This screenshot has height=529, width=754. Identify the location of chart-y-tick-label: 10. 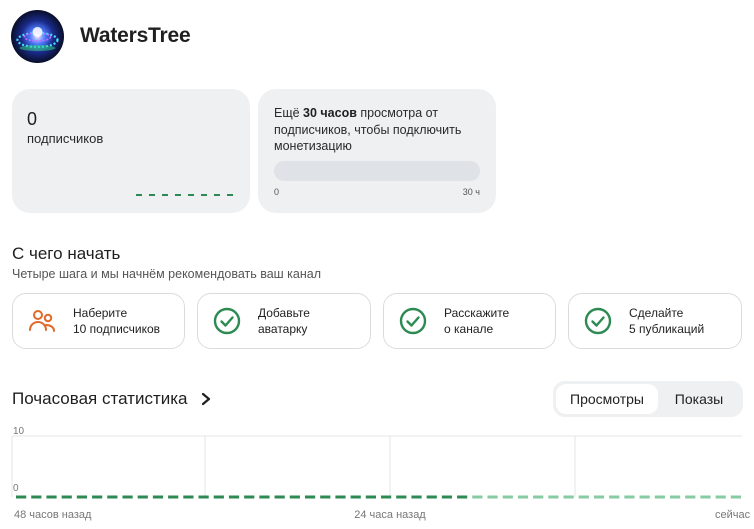
(19, 431).